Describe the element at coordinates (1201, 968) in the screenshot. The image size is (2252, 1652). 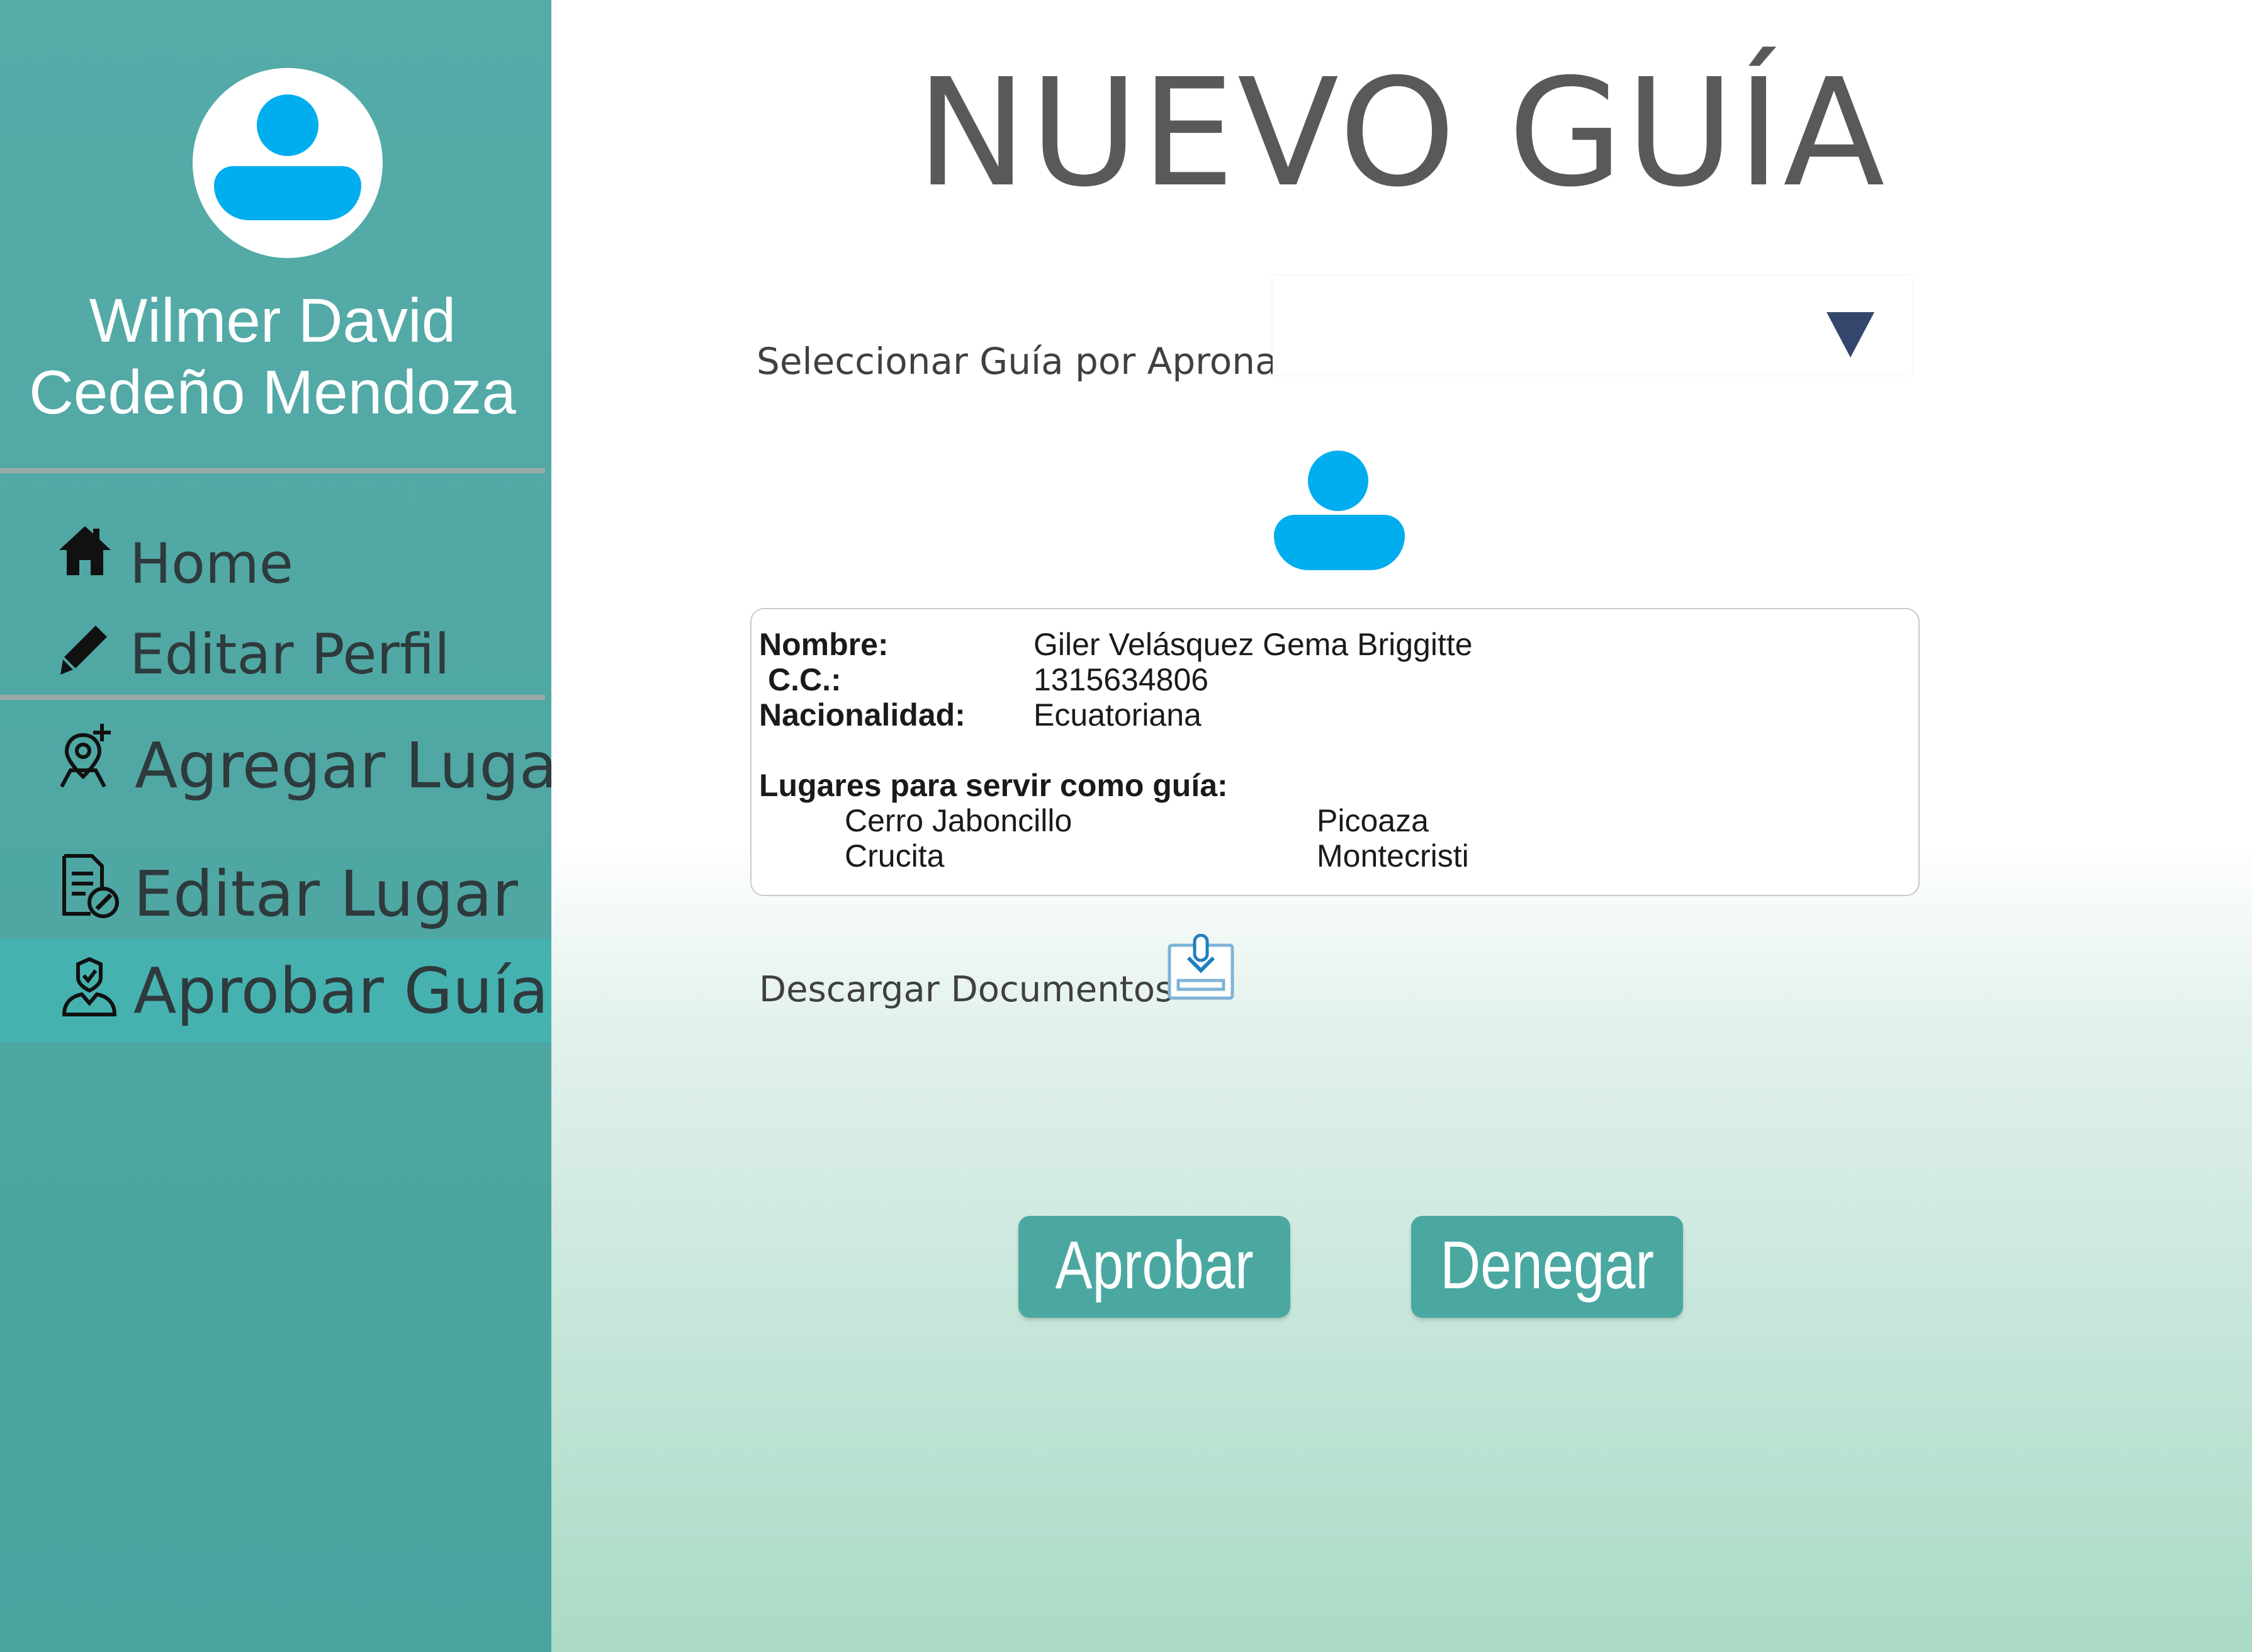
I see `download-icon` at that location.